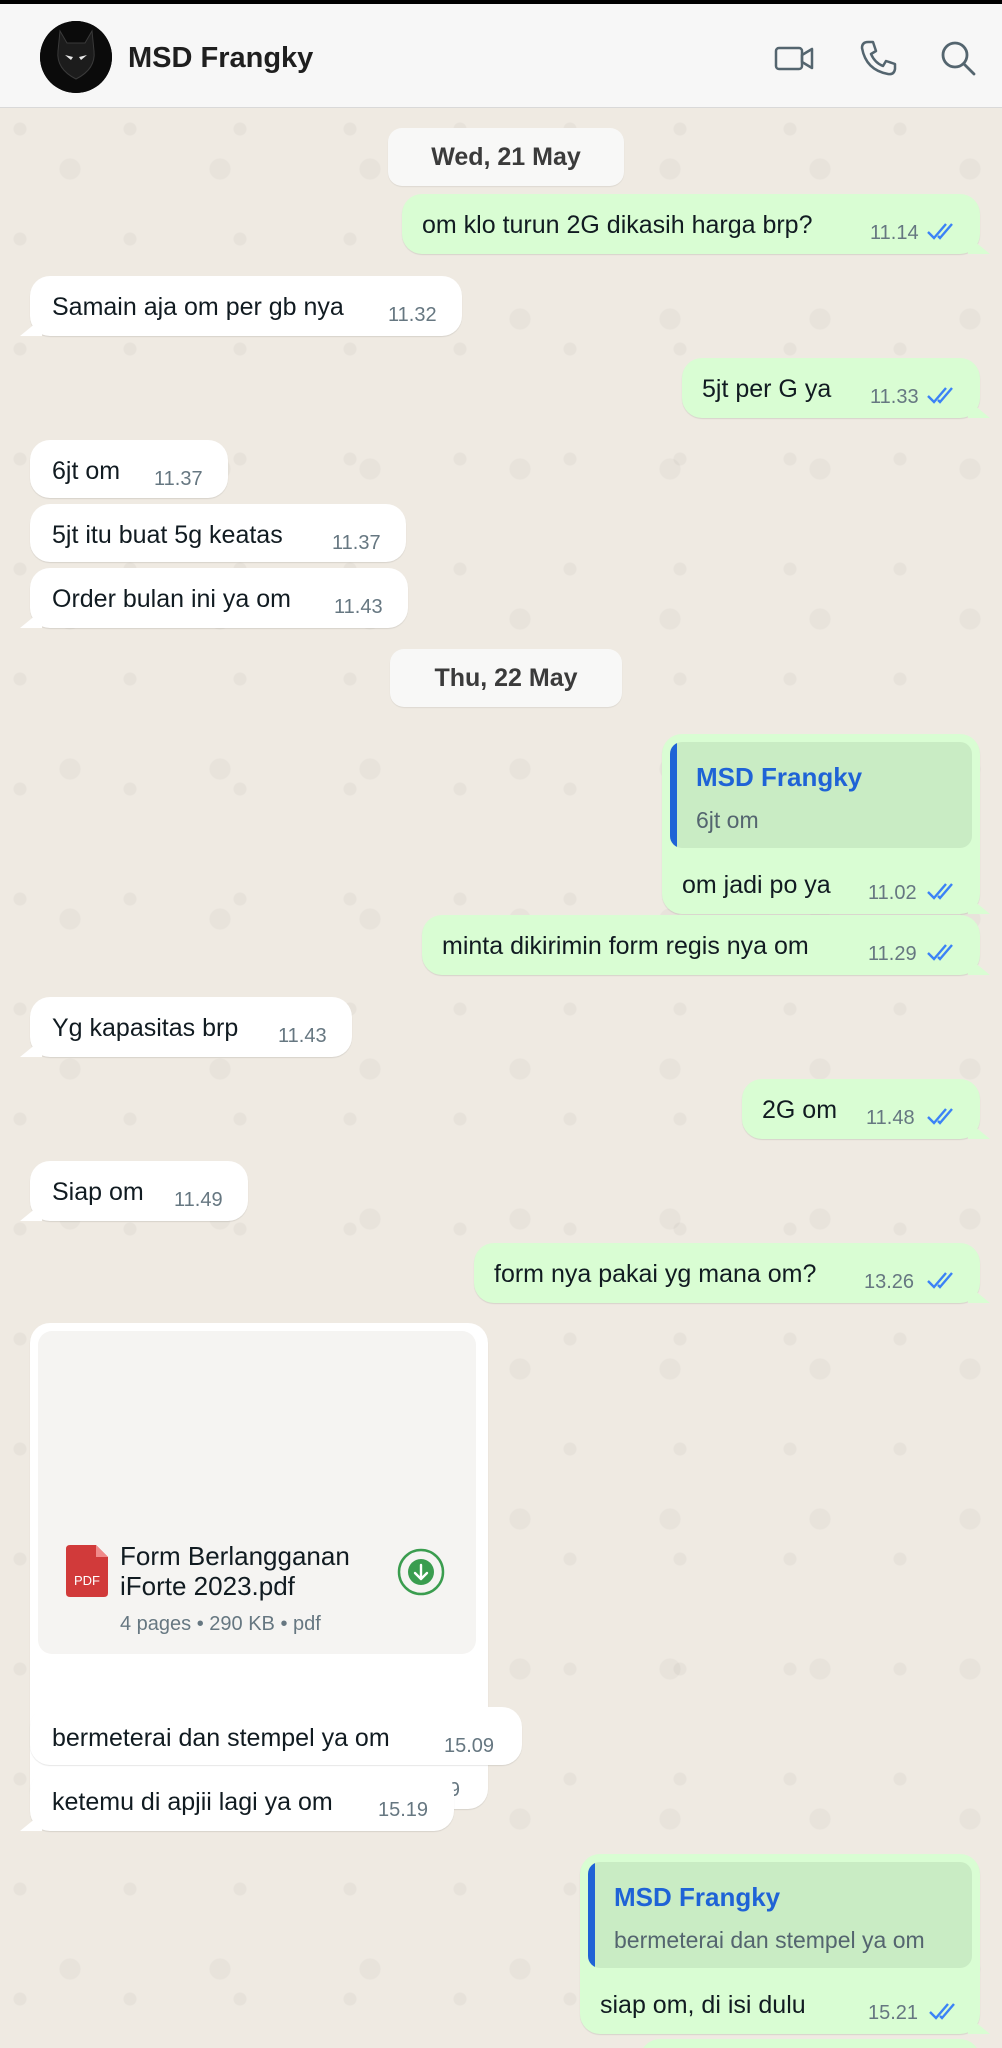  I want to click on contact-name: MSD Frangky, so click(220, 58).